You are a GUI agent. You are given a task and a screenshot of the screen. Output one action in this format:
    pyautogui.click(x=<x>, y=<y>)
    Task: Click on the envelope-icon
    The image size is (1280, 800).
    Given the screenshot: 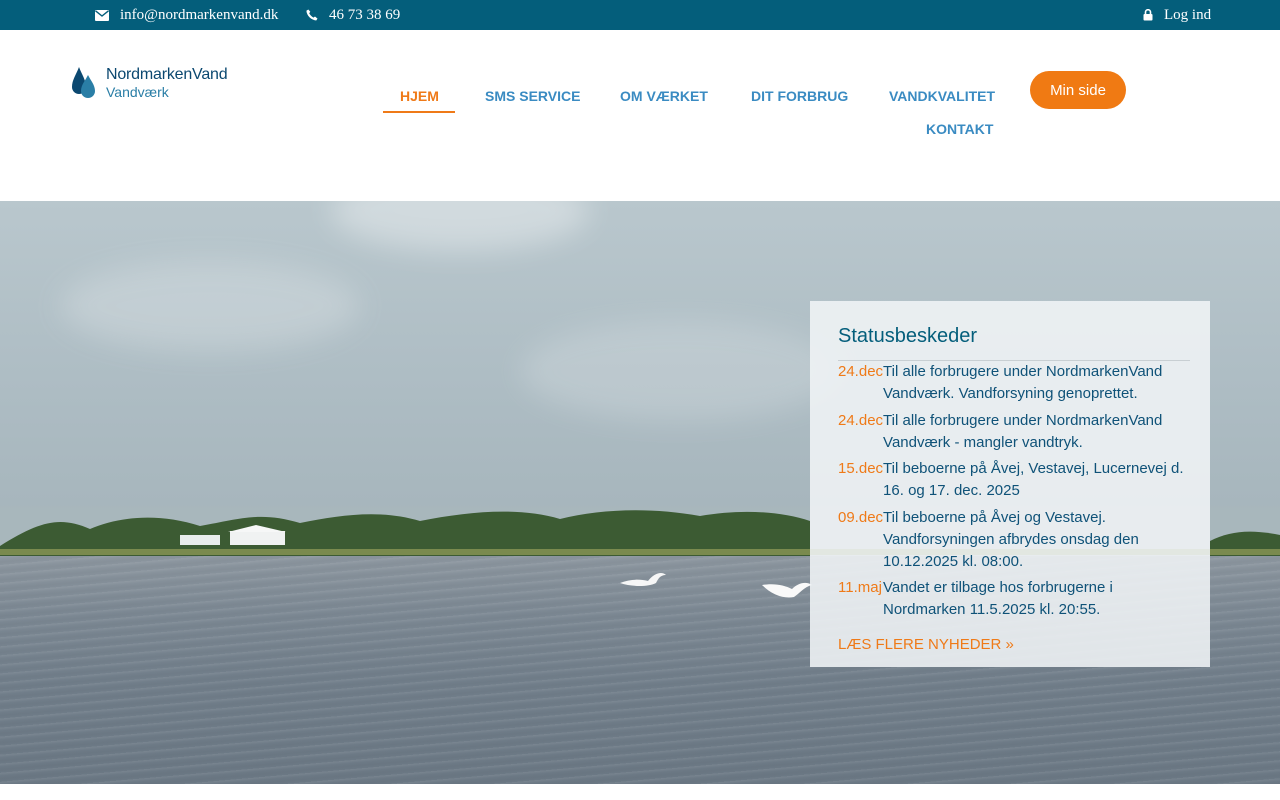 What is the action you would take?
    pyautogui.click(x=102, y=15)
    